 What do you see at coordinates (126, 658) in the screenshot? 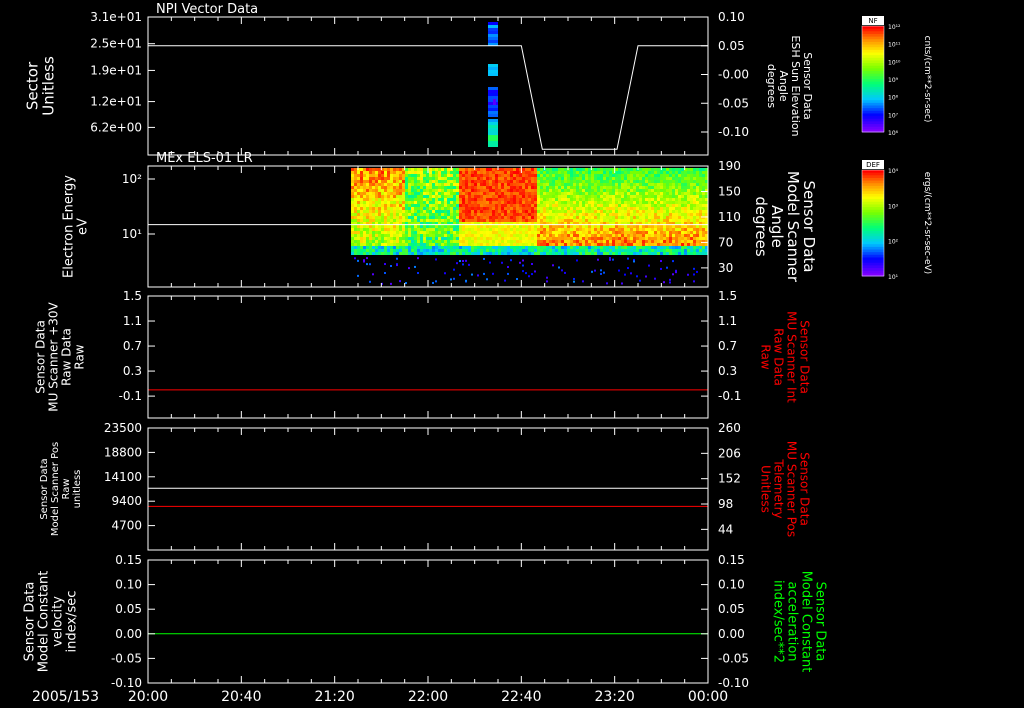
I see `panel5-y-tick-label: -0.05` at bounding box center [126, 658].